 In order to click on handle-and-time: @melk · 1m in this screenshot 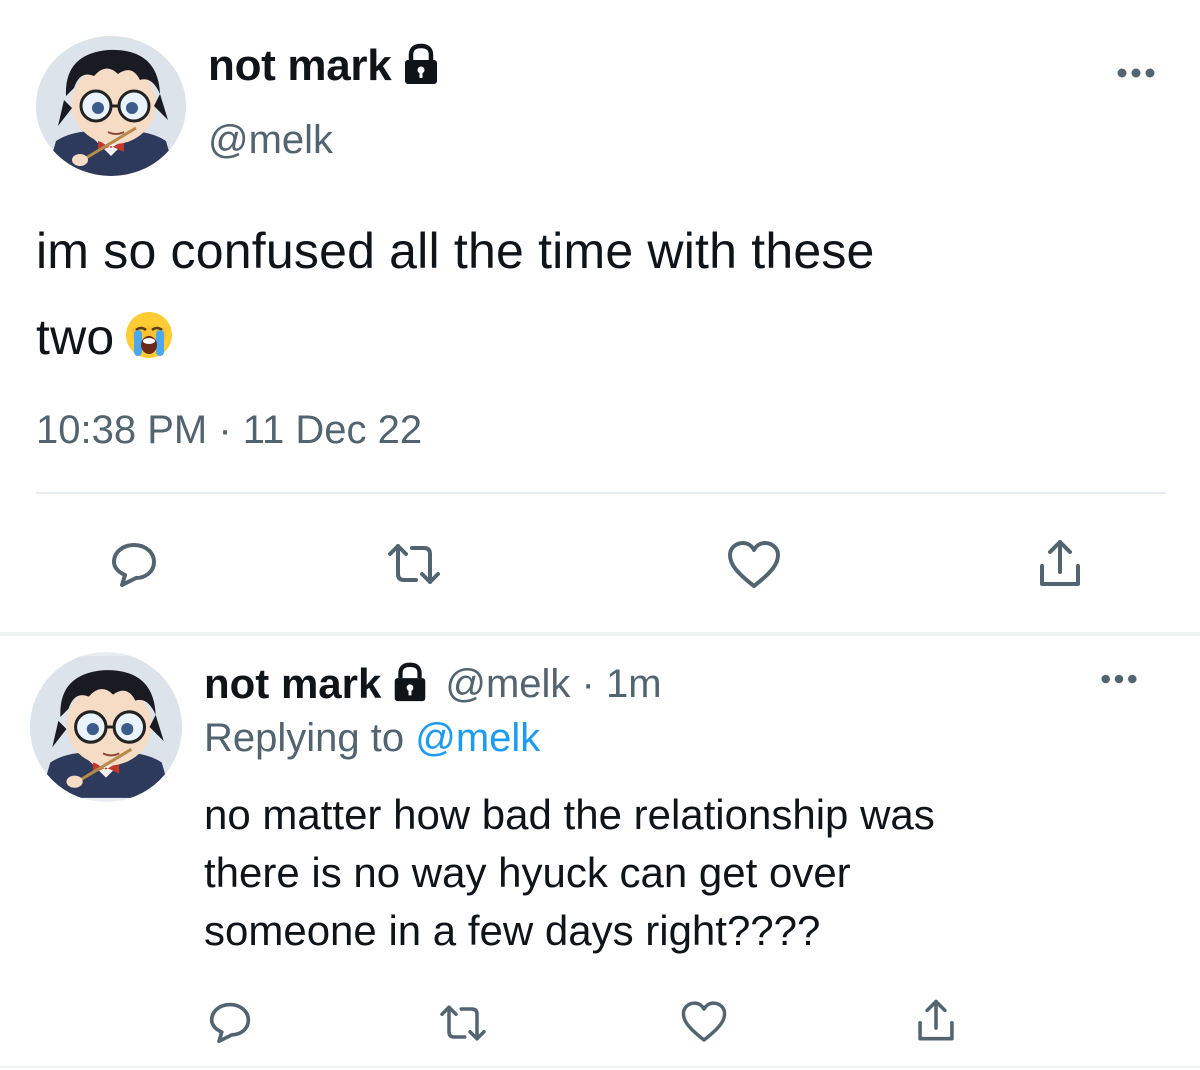, I will do `click(553, 684)`.